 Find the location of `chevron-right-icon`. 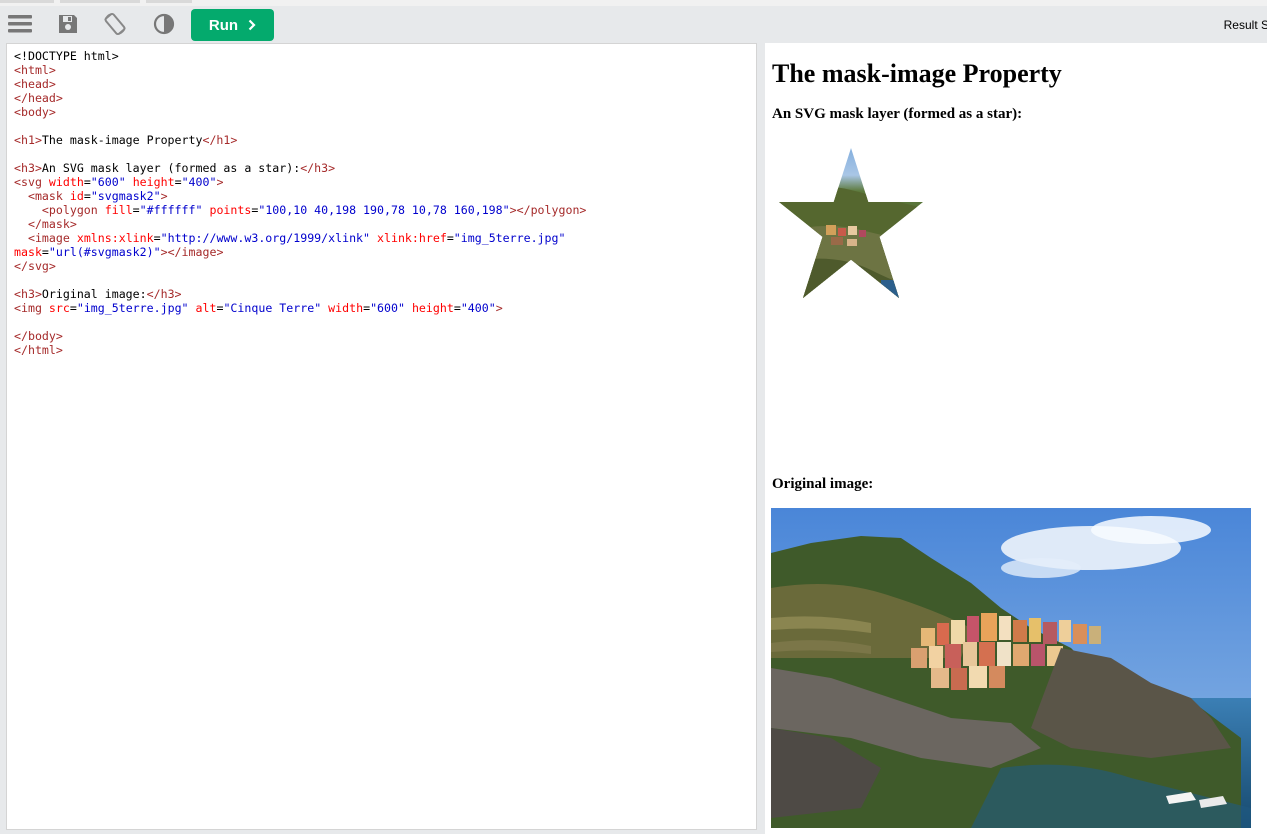

chevron-right-icon is located at coordinates (252, 25).